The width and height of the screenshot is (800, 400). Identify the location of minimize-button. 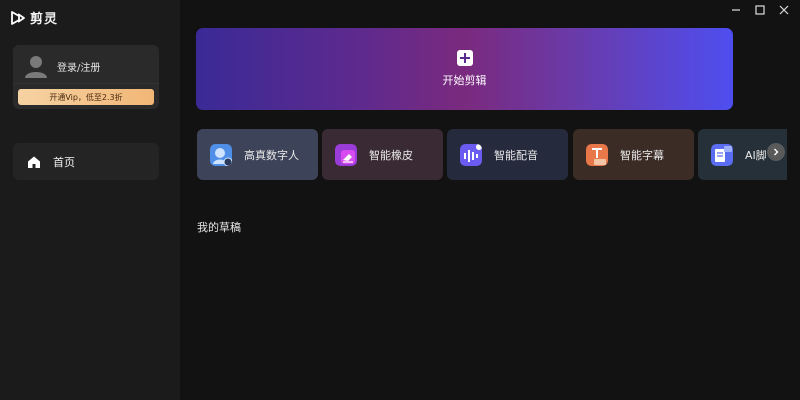
(736, 10).